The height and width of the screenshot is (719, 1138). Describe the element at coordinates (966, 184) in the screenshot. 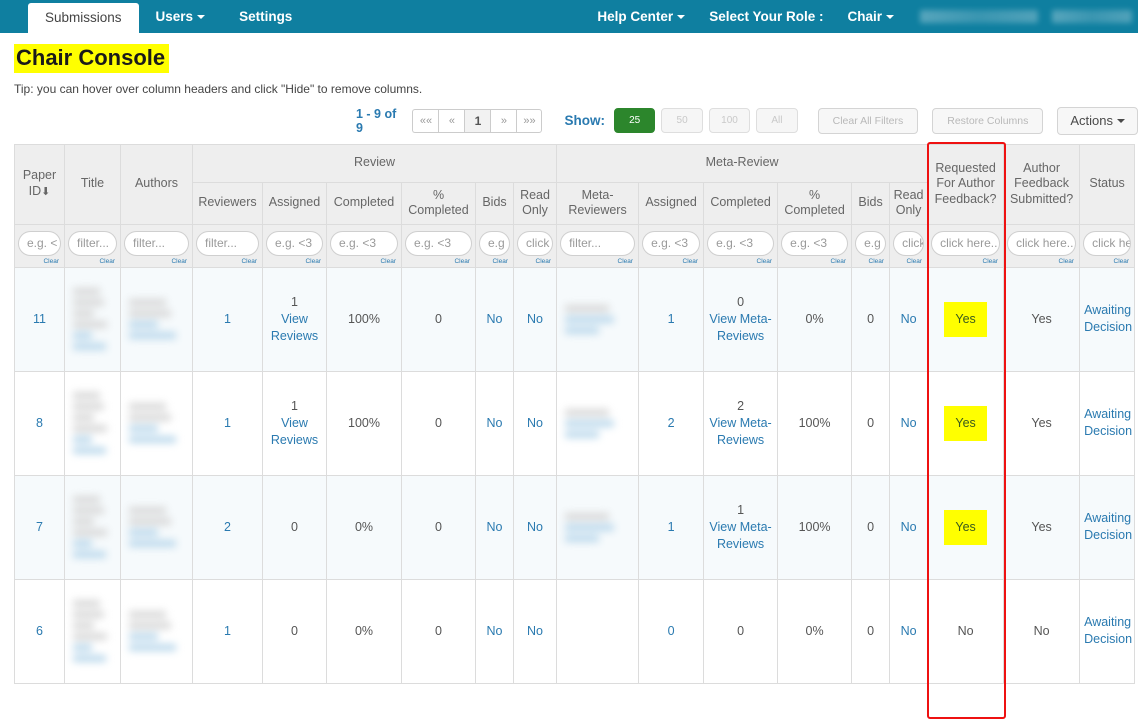

I see `column-header-requested-for-author-feedback: Requested For Author Feedback?` at that location.